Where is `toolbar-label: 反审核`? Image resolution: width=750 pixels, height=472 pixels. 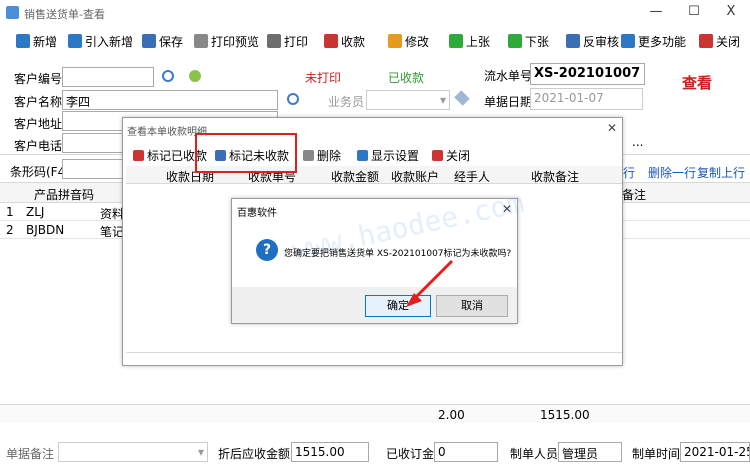 toolbar-label: 反审核 is located at coordinates (601, 41).